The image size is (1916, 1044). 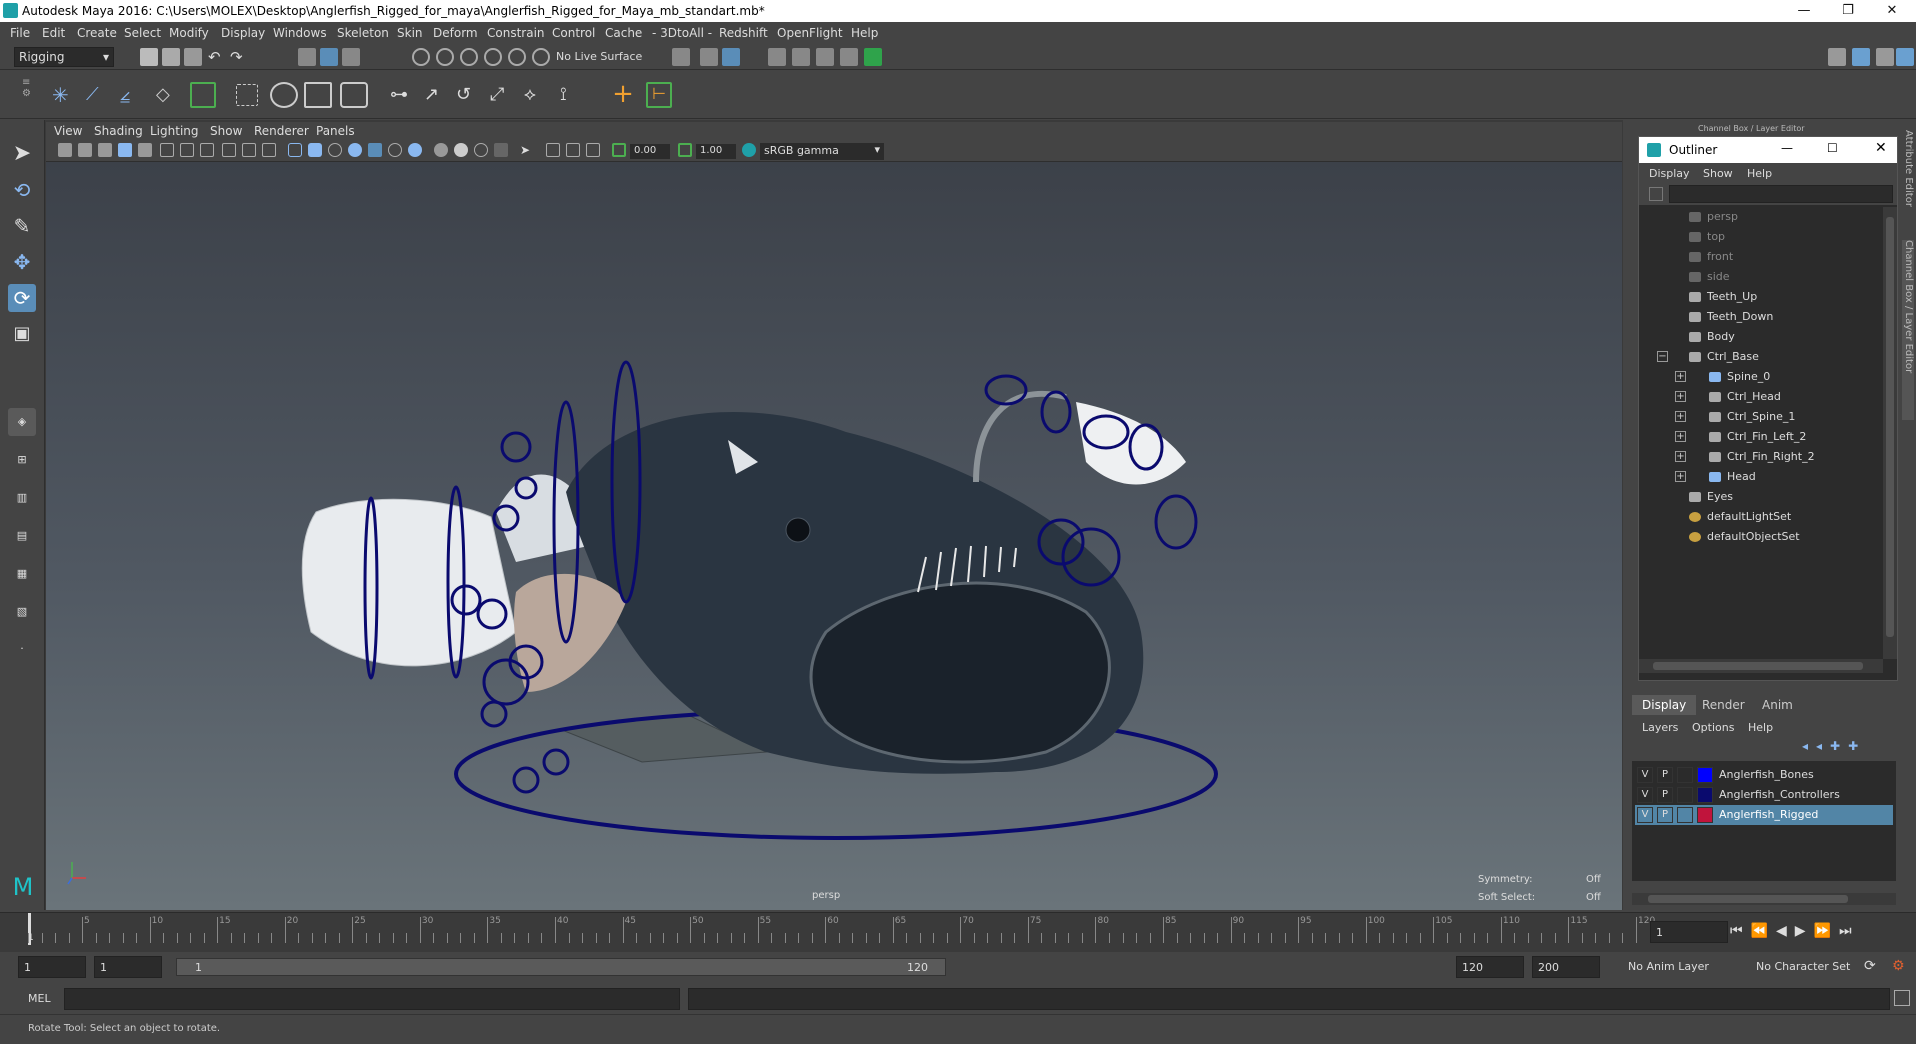 I want to click on field-chart-icon, so click(x=249, y=150).